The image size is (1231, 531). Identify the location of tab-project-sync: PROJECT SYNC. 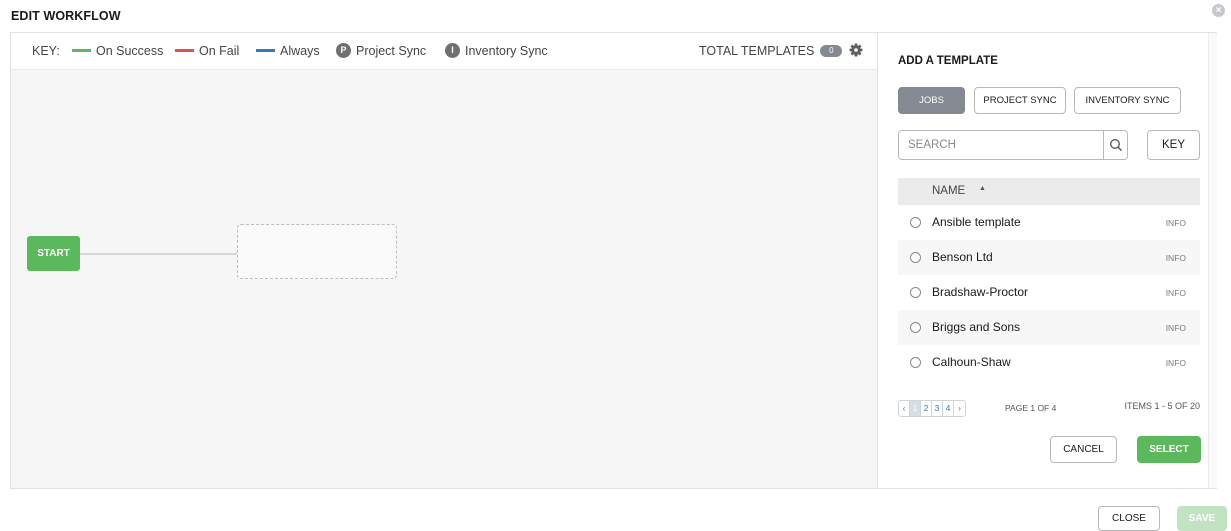
(1020, 100).